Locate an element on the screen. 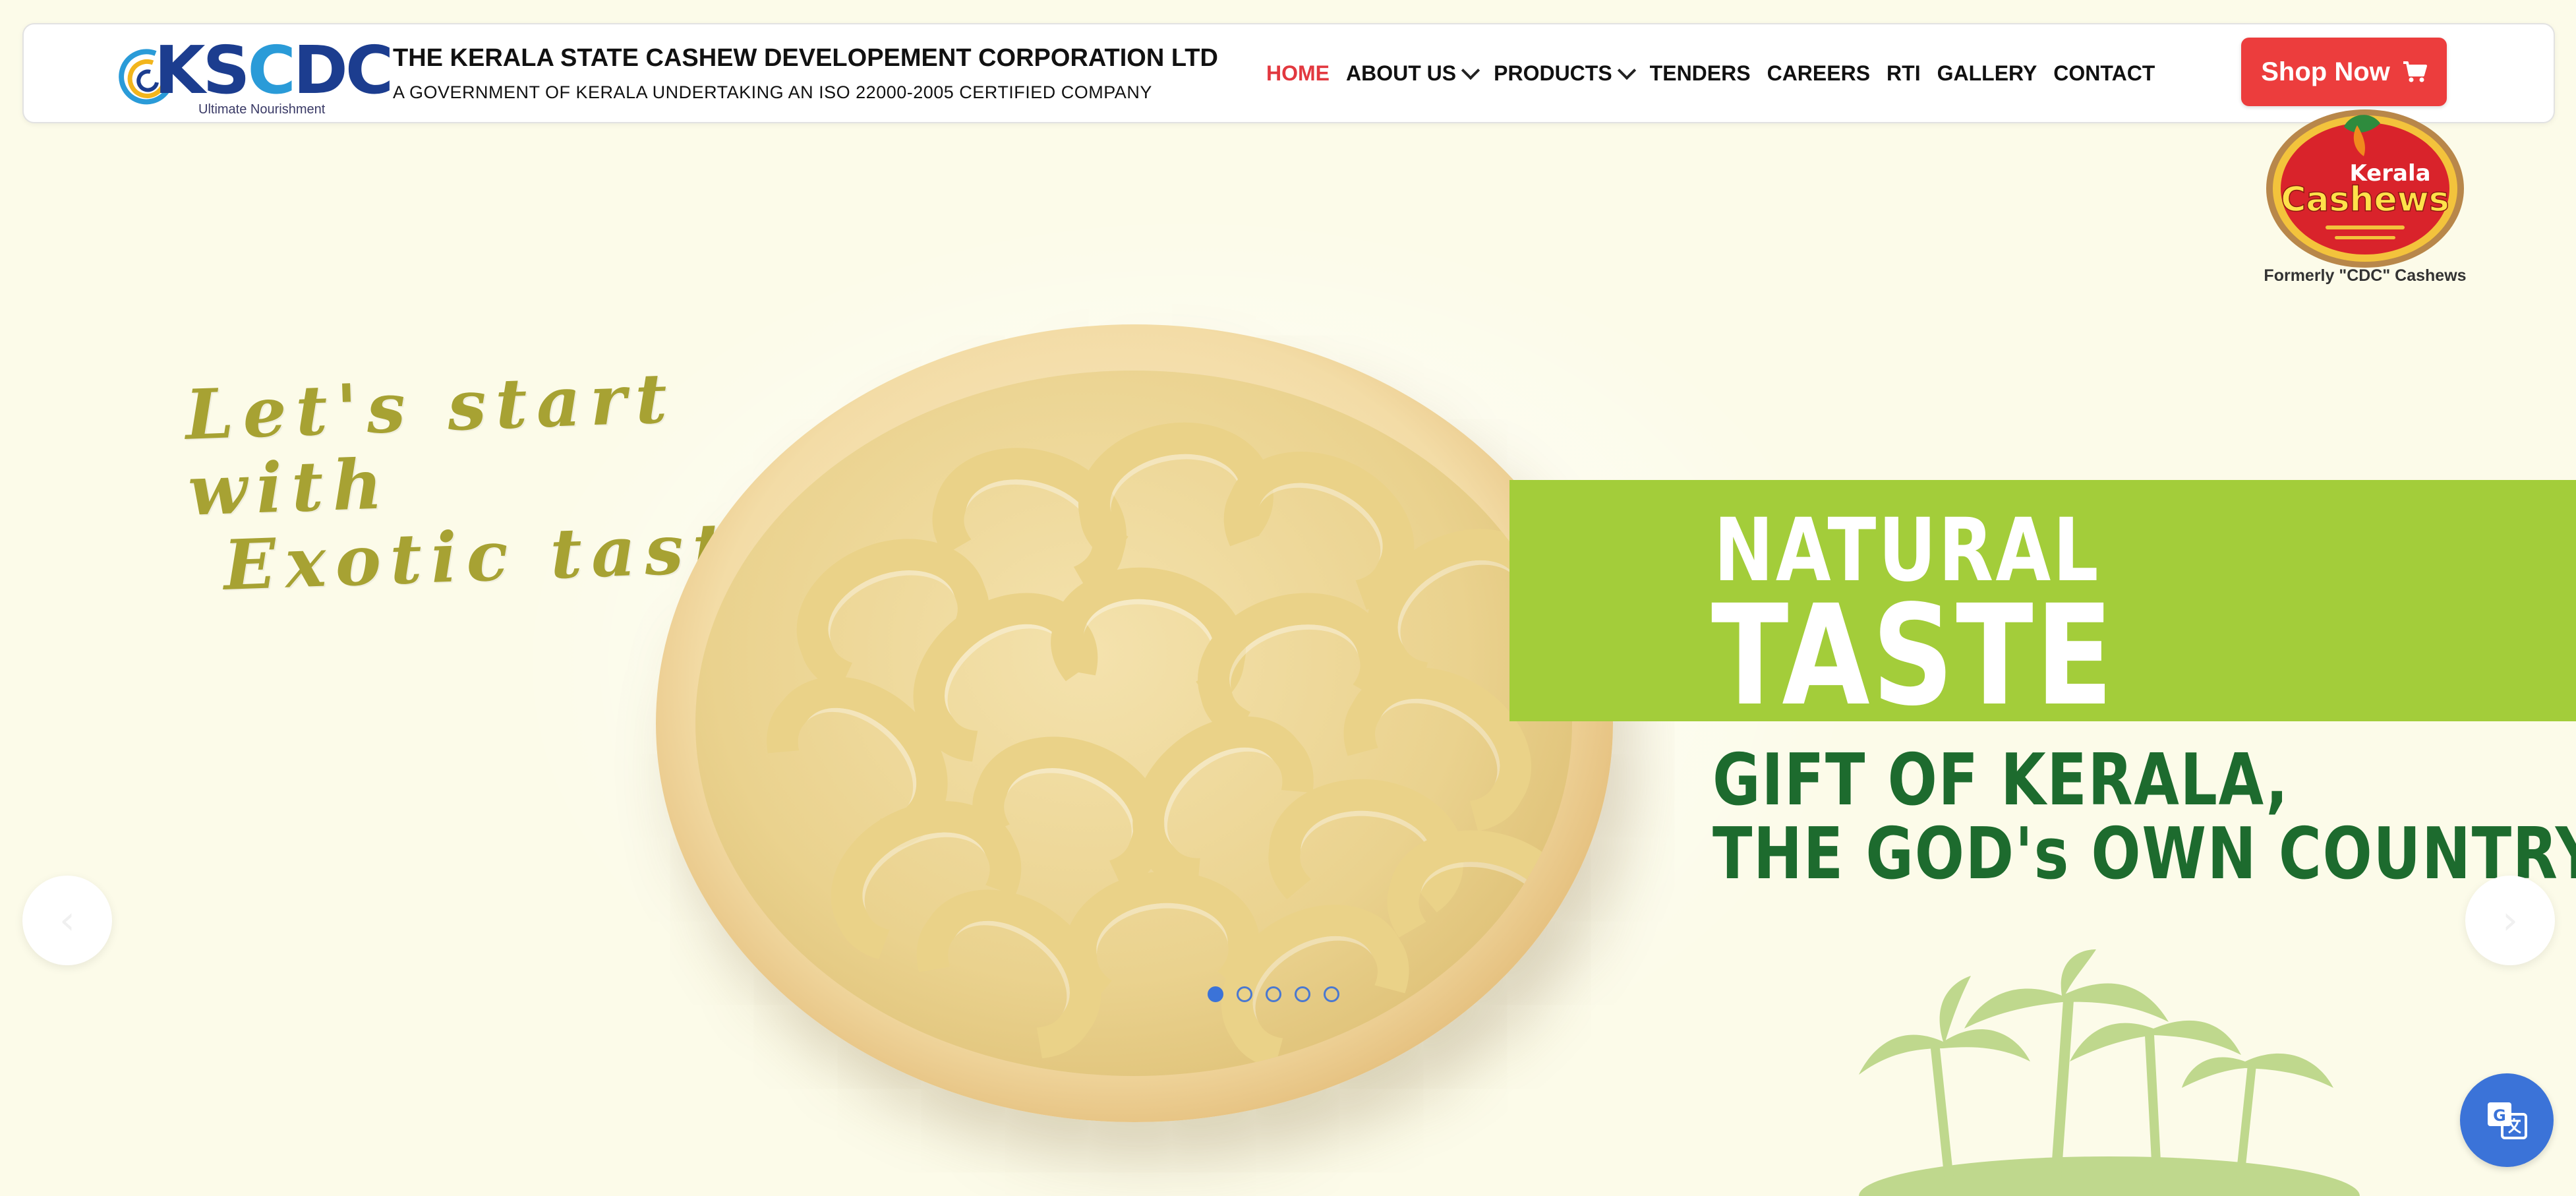 This screenshot has height=1196, width=2576. nav-home: HOME is located at coordinates (1298, 73).